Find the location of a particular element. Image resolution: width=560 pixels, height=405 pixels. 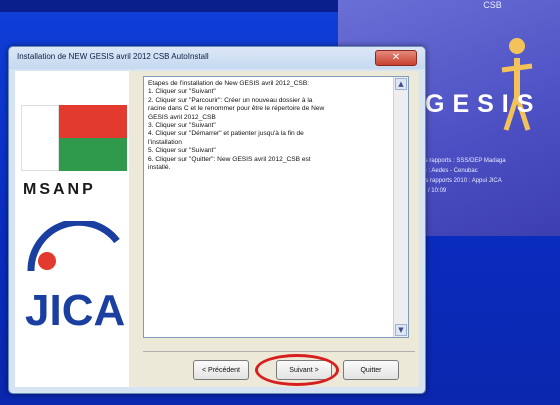

flag-white-band is located at coordinates (40, 138).